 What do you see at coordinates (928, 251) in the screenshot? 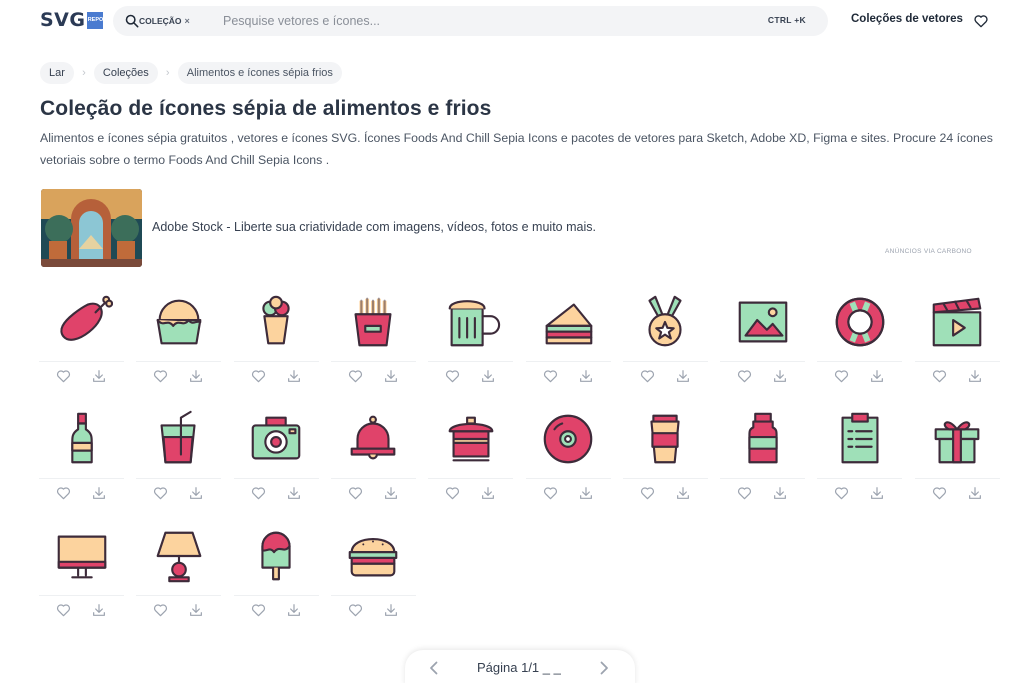
I see `ad-via-label: ANÚNCIOS VIA CARBONO` at bounding box center [928, 251].